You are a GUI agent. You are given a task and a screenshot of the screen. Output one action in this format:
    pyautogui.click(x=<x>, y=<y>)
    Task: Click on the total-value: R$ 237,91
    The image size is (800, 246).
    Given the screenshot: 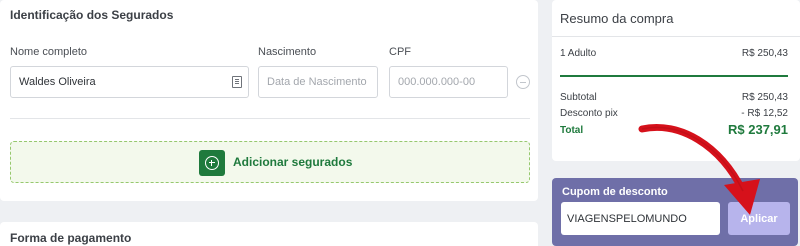 What is the action you would take?
    pyautogui.click(x=758, y=129)
    